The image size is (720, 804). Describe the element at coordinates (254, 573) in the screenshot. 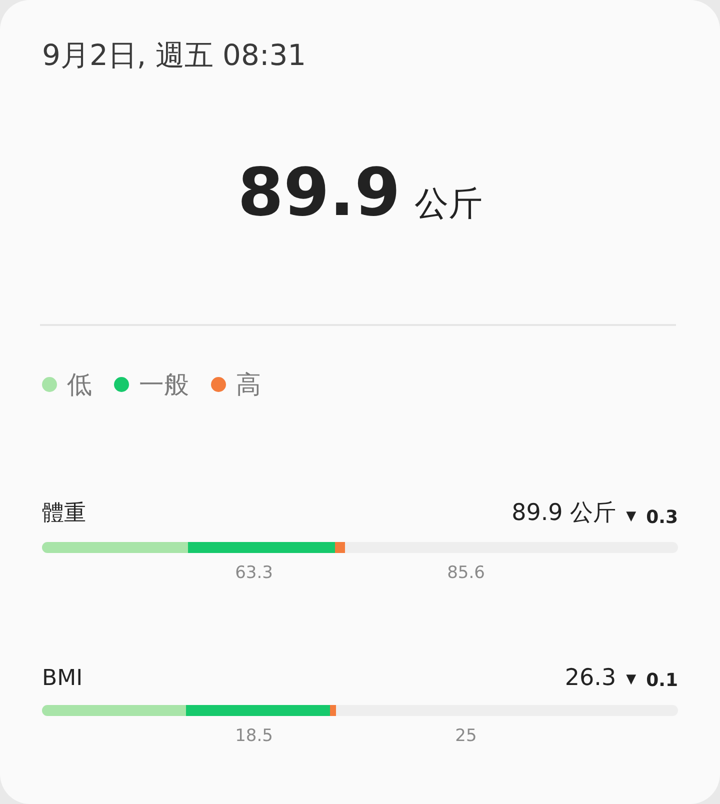

I see `threshold-label: 63.3` at that location.